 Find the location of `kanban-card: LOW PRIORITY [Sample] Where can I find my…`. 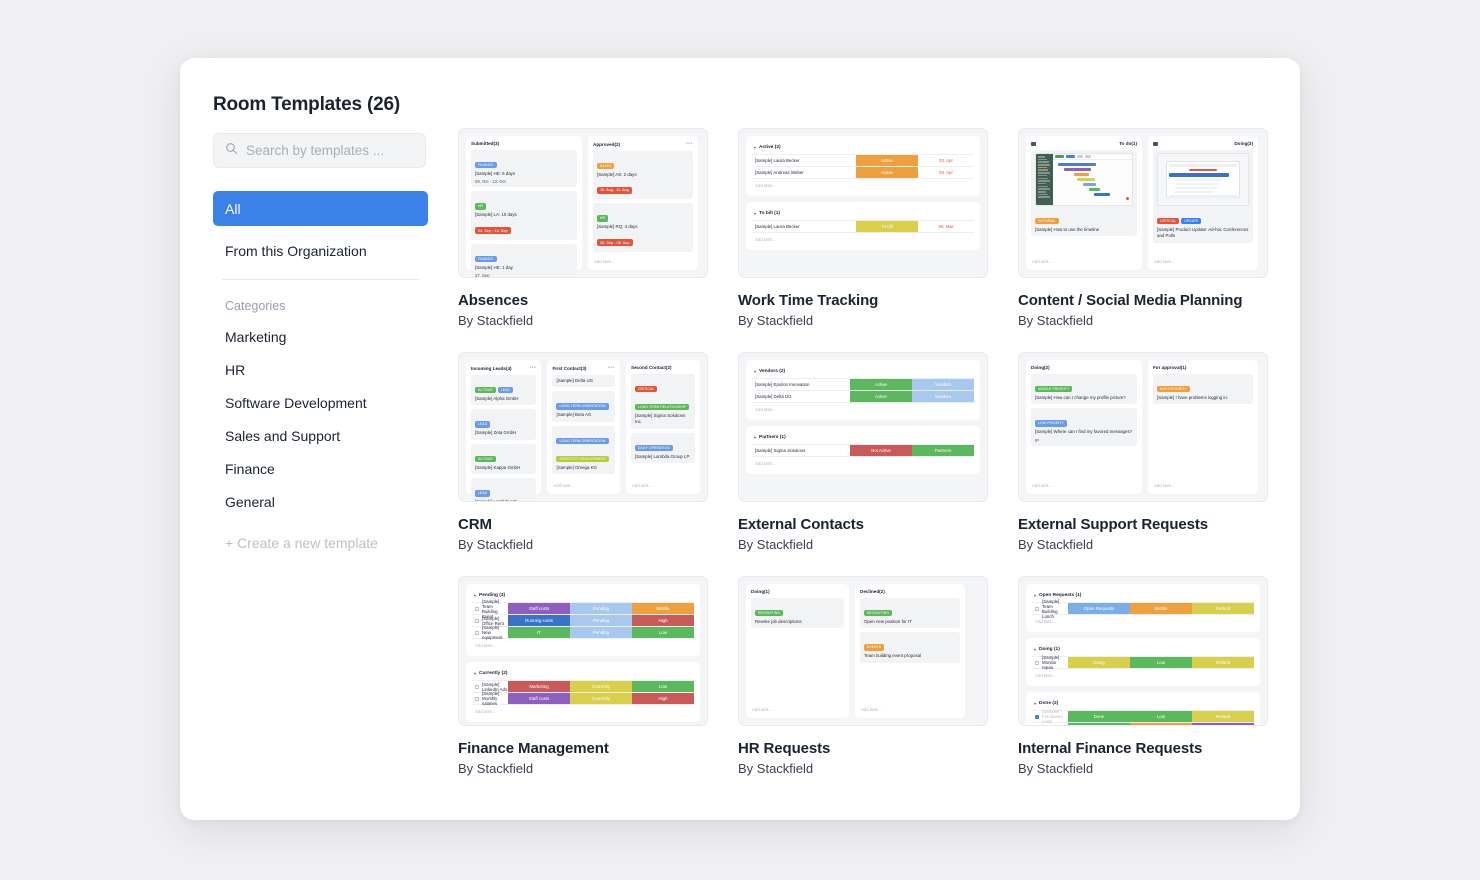

kanban-card: LOW PRIORITY [Sample] Where can I find my… is located at coordinates (1084, 427).